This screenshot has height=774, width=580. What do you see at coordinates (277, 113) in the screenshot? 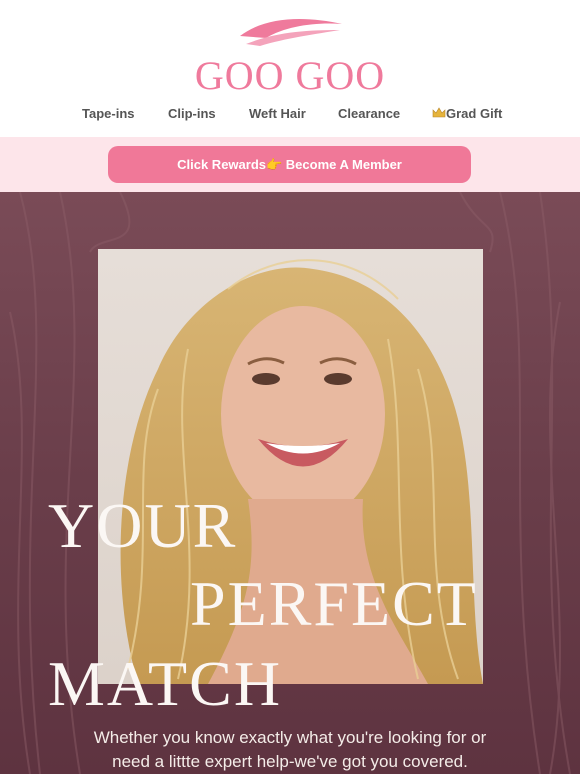
I see `nav-item-weft-hair: Weft Hair` at bounding box center [277, 113].